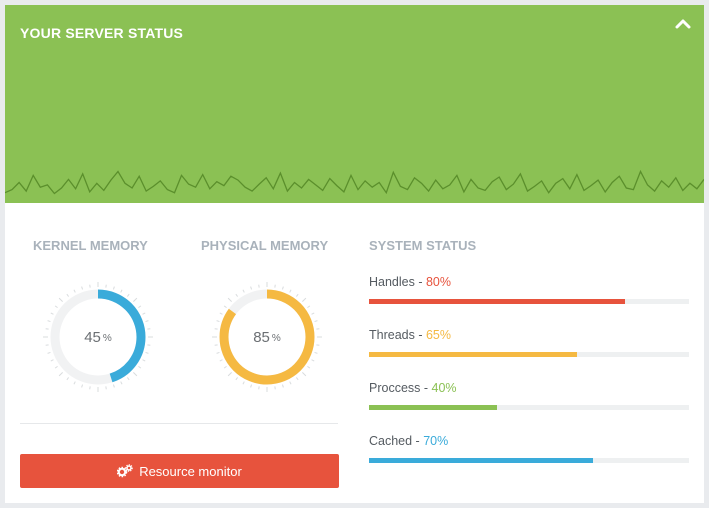 Image resolution: width=709 pixels, height=508 pixels. I want to click on physical-memory-value: 85%, so click(267, 337).